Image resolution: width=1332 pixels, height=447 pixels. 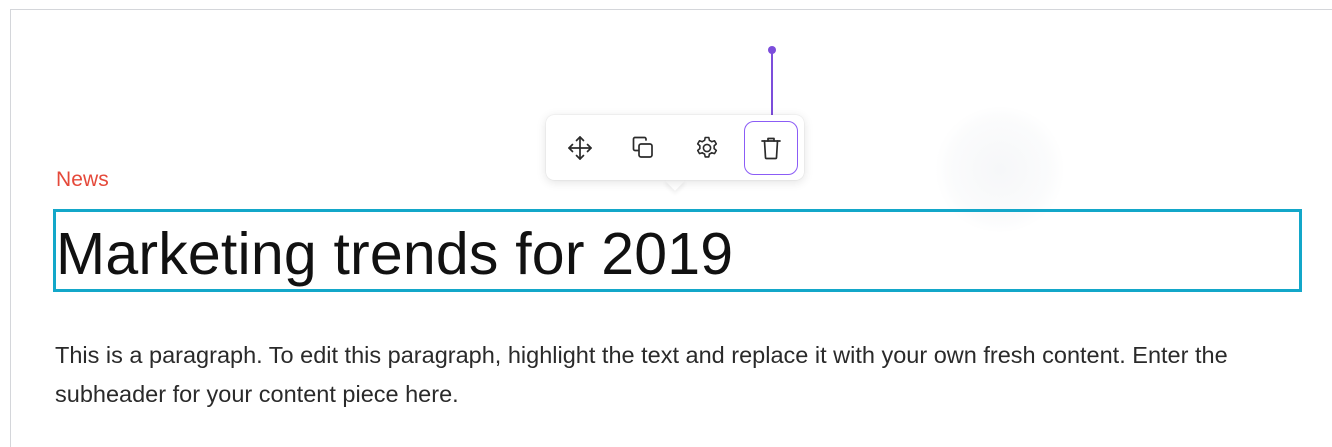 I want to click on move-icon, so click(x=580, y=148).